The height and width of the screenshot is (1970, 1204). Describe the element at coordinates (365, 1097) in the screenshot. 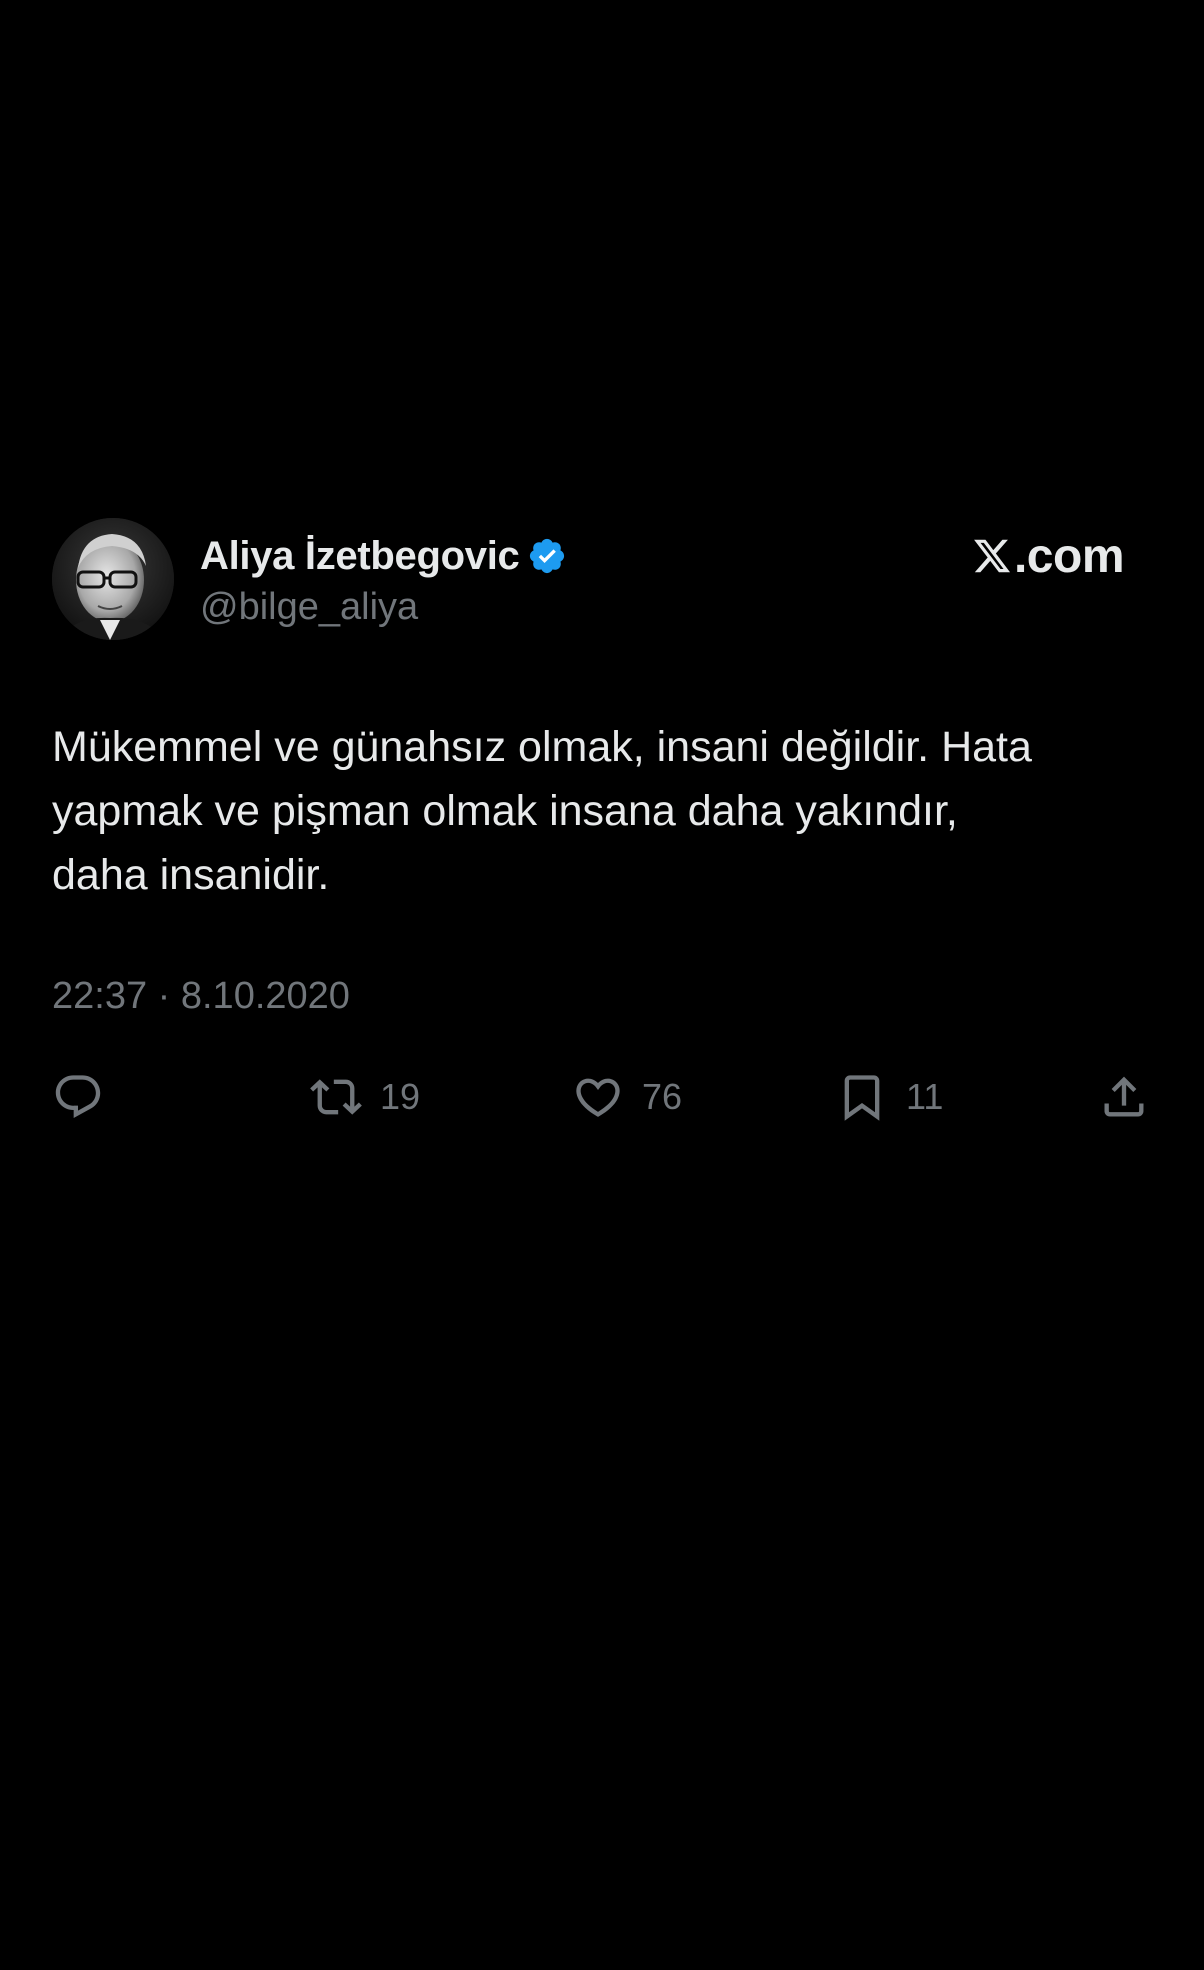

I see `retweet-button: 19` at that location.